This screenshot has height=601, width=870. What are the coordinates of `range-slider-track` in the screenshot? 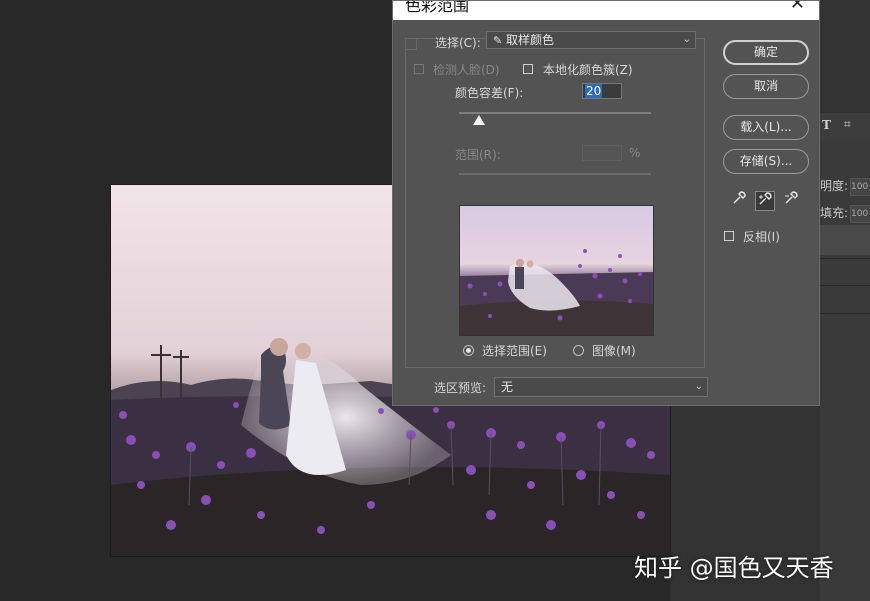 It's located at (555, 174).